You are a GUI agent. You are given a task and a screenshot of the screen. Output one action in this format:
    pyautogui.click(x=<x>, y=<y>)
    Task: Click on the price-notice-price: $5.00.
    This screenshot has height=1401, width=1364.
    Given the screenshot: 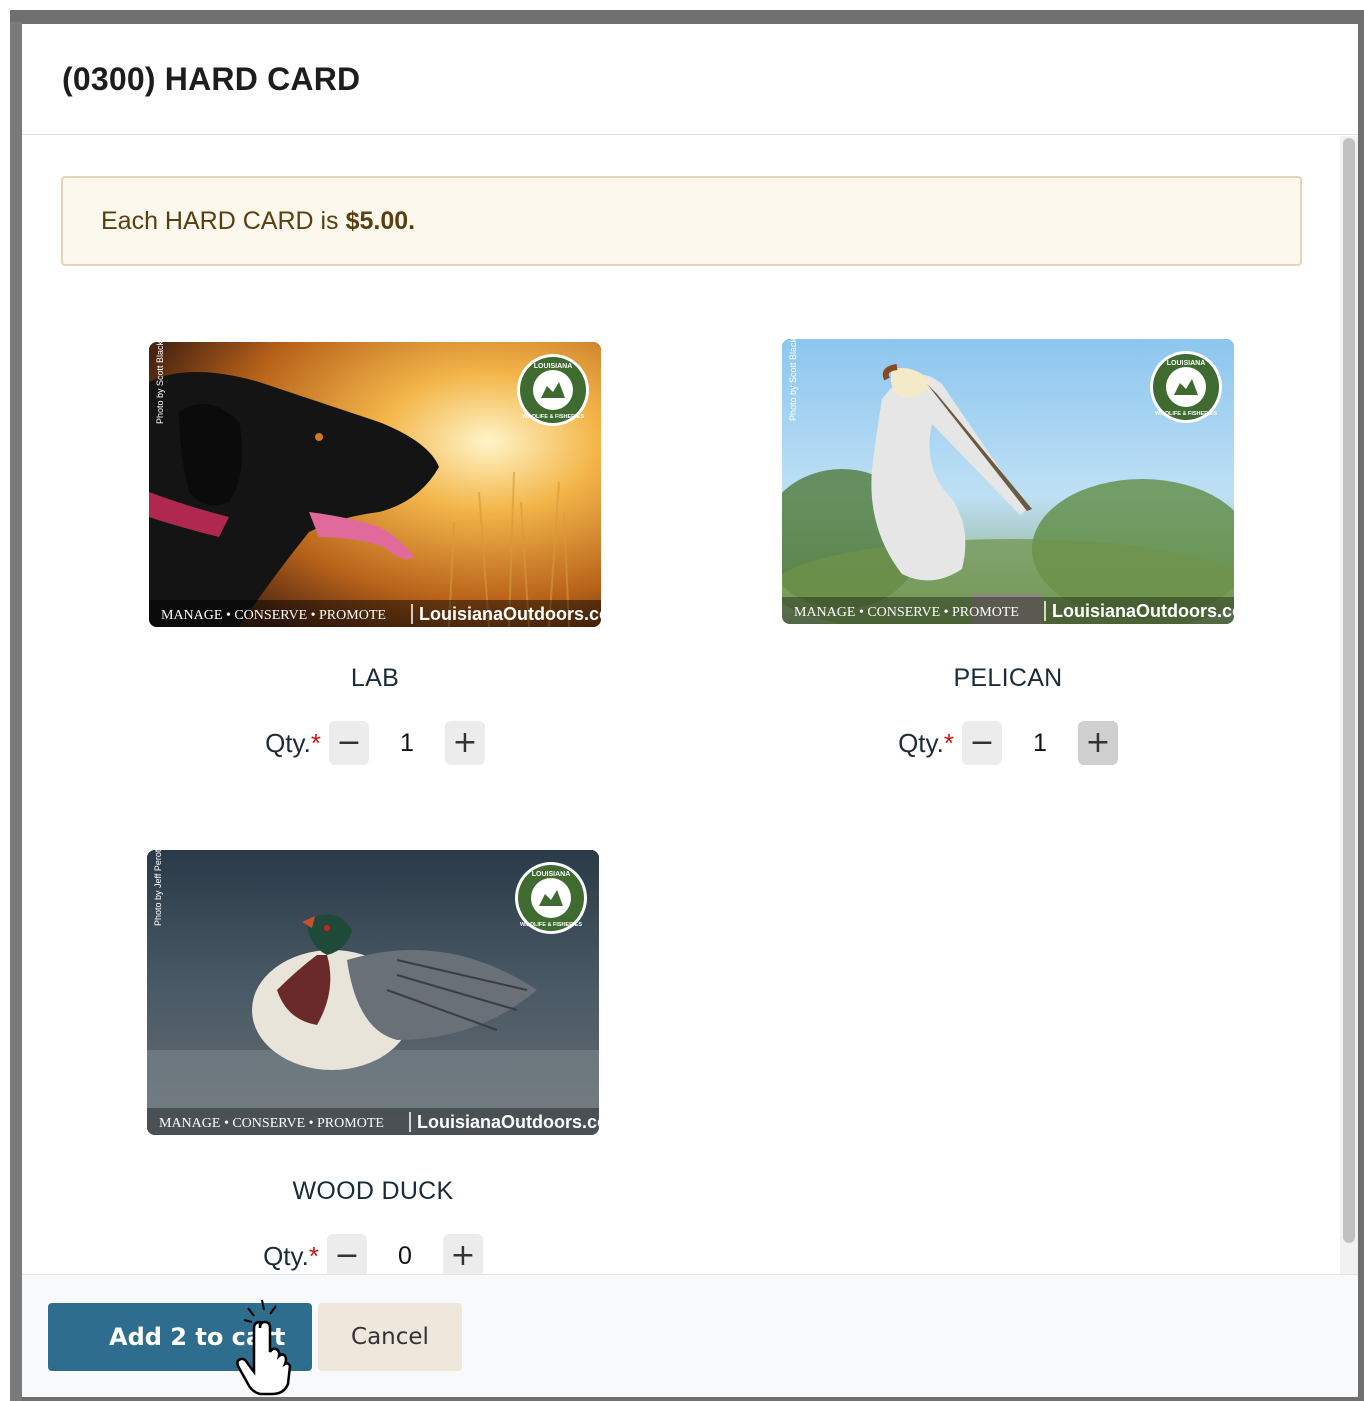 What is the action you would take?
    pyautogui.click(x=380, y=220)
    